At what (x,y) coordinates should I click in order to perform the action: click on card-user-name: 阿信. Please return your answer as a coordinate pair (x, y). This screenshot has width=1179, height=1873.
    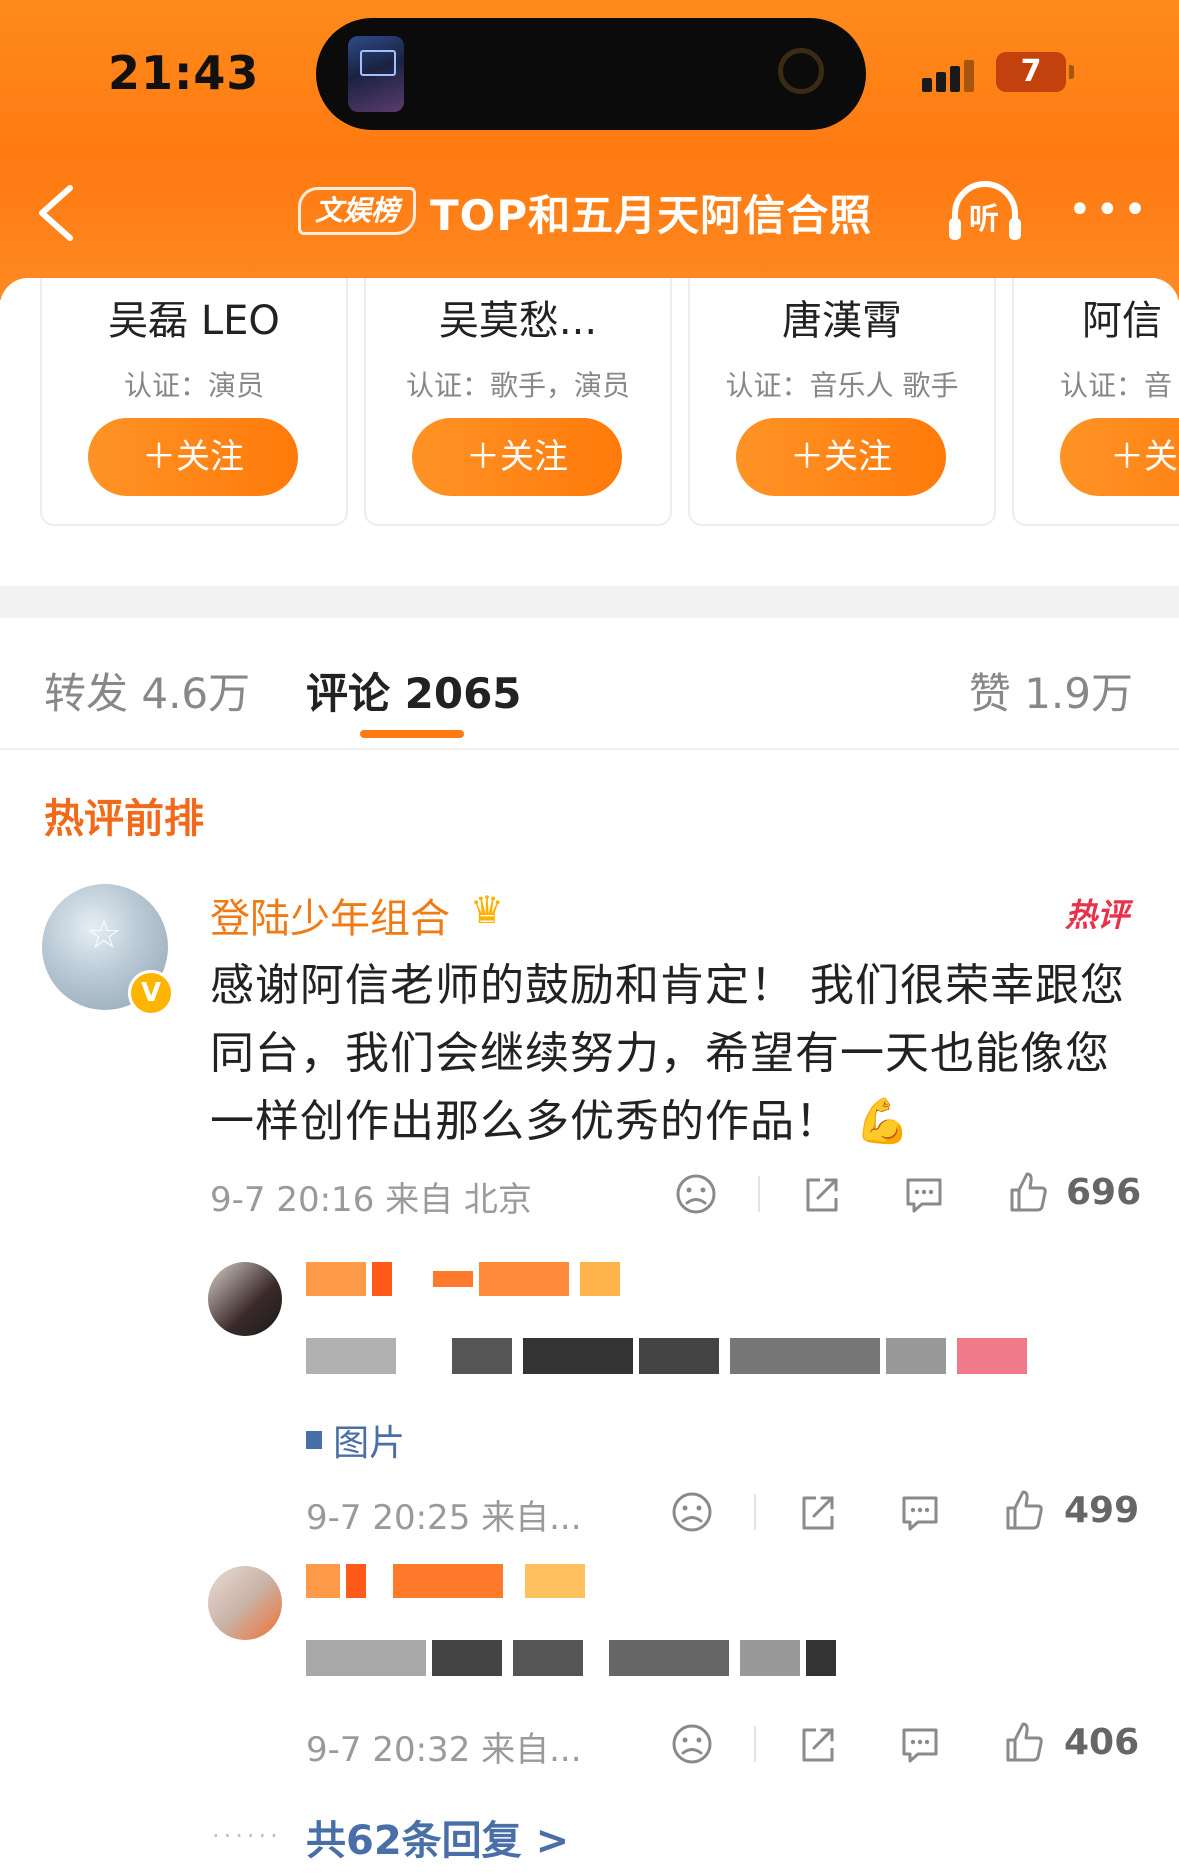
    Looking at the image, I should click on (1122, 321).